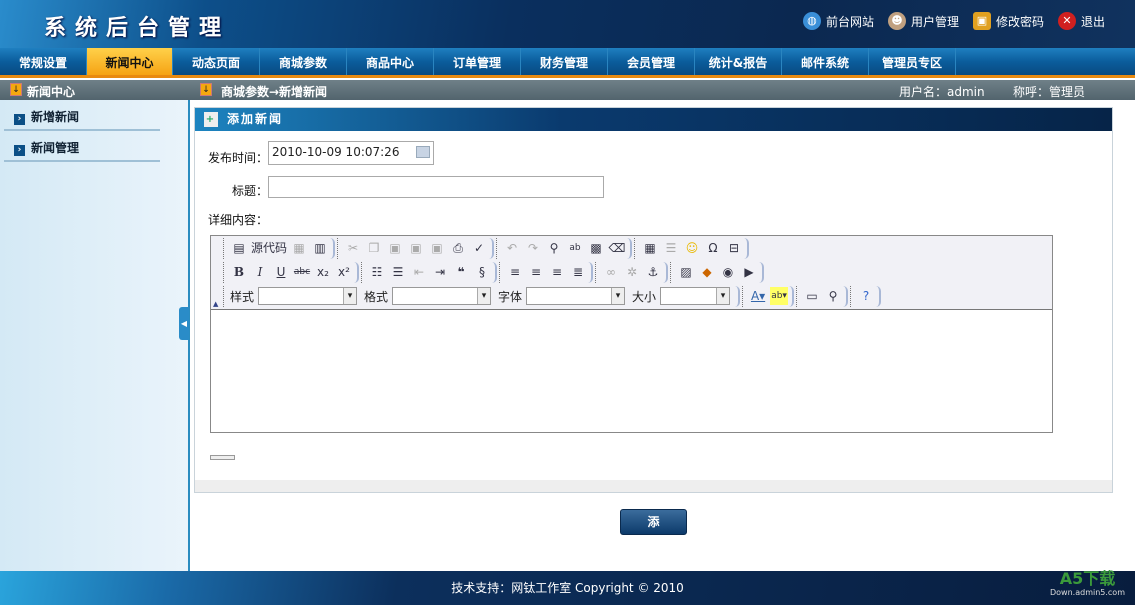 This screenshot has width=1135, height=605. I want to click on user-management-link: ☻ 用户管理, so click(923, 21).